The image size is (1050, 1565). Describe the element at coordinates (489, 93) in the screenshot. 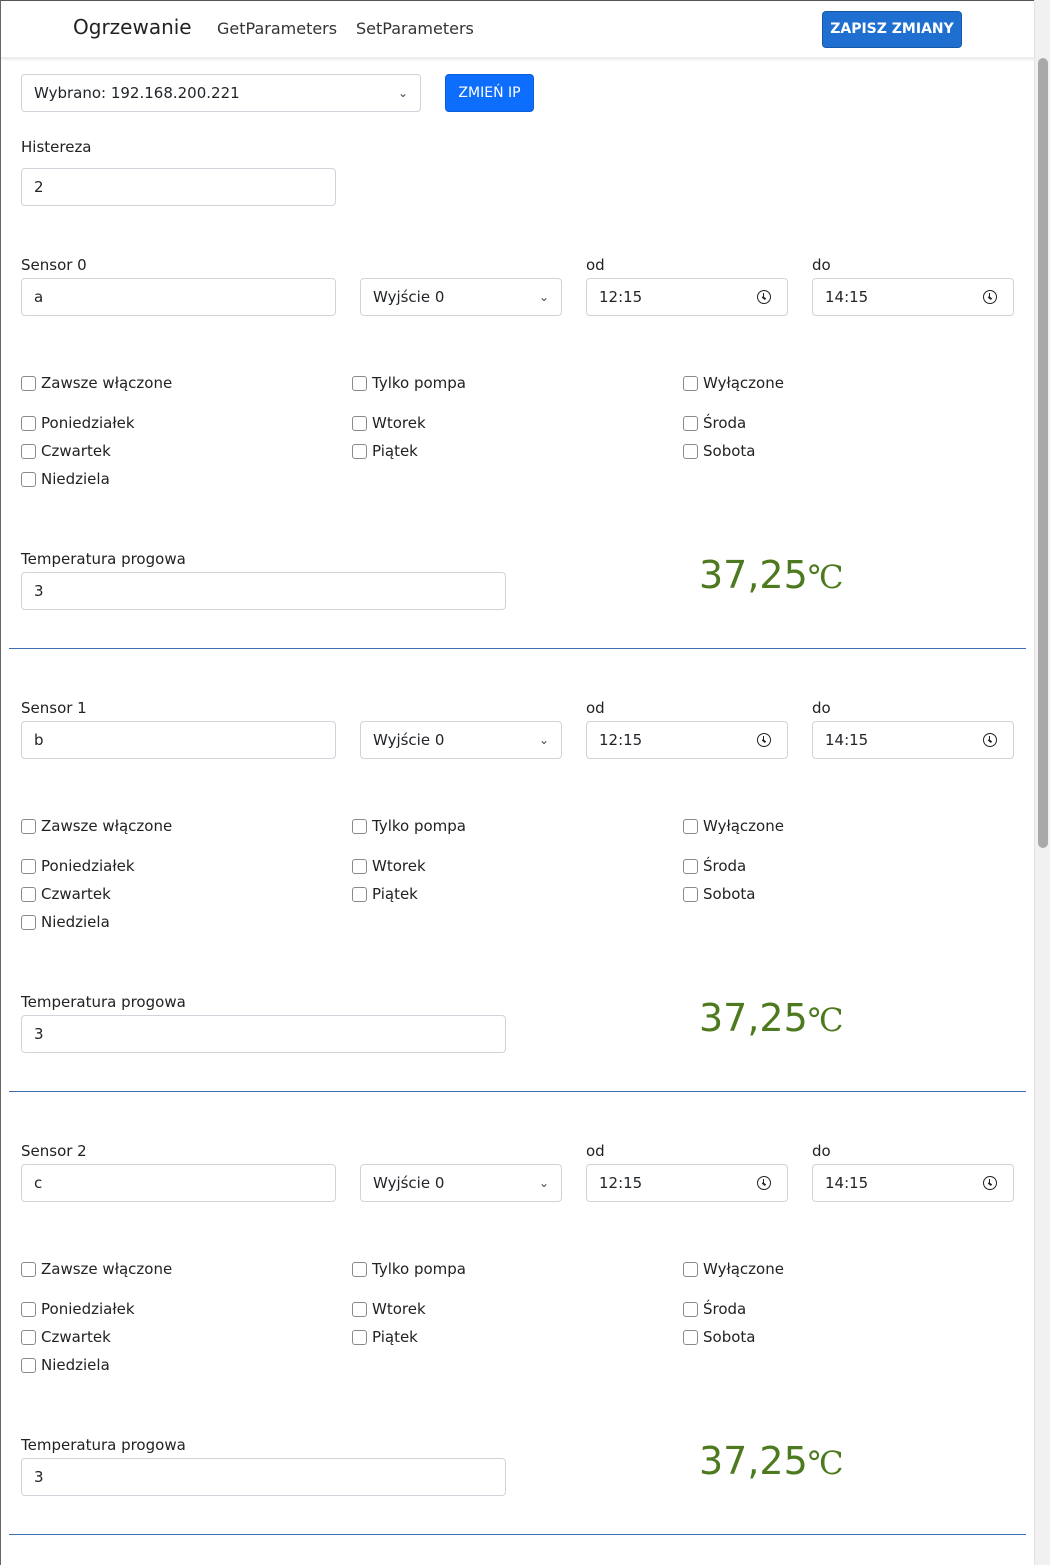

I see `change-ip-button: ZMIEŃ IP` at that location.